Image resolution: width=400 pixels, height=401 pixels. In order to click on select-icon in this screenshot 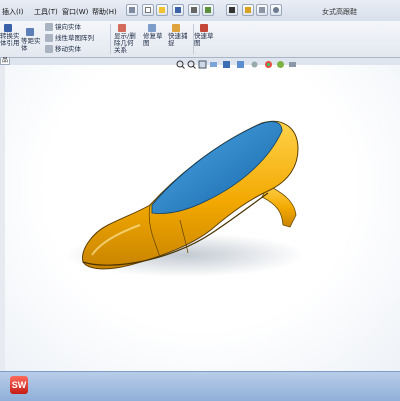, I will do `click(232, 10)`.